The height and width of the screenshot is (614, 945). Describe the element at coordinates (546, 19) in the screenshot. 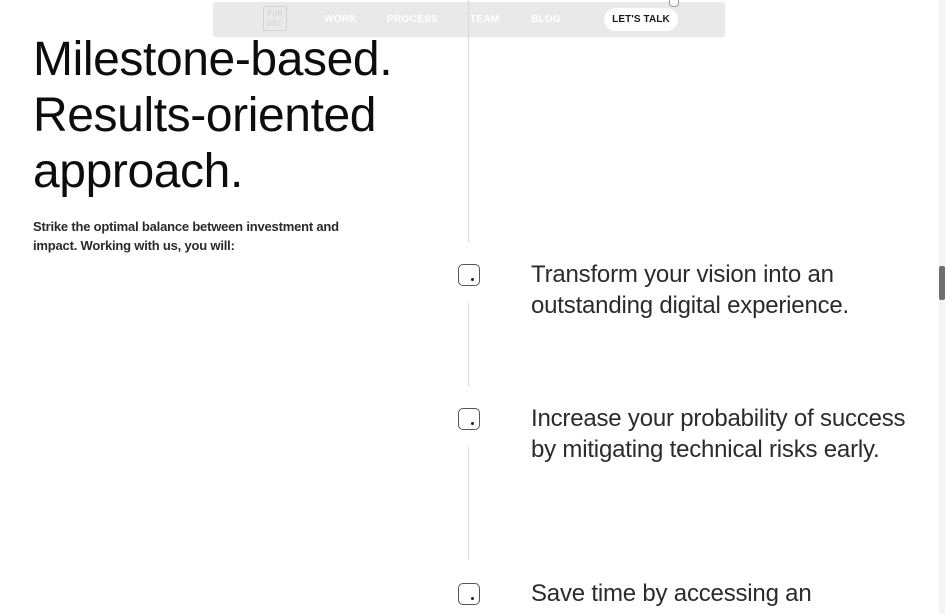

I see `nav-link-blog: BLOG` at that location.